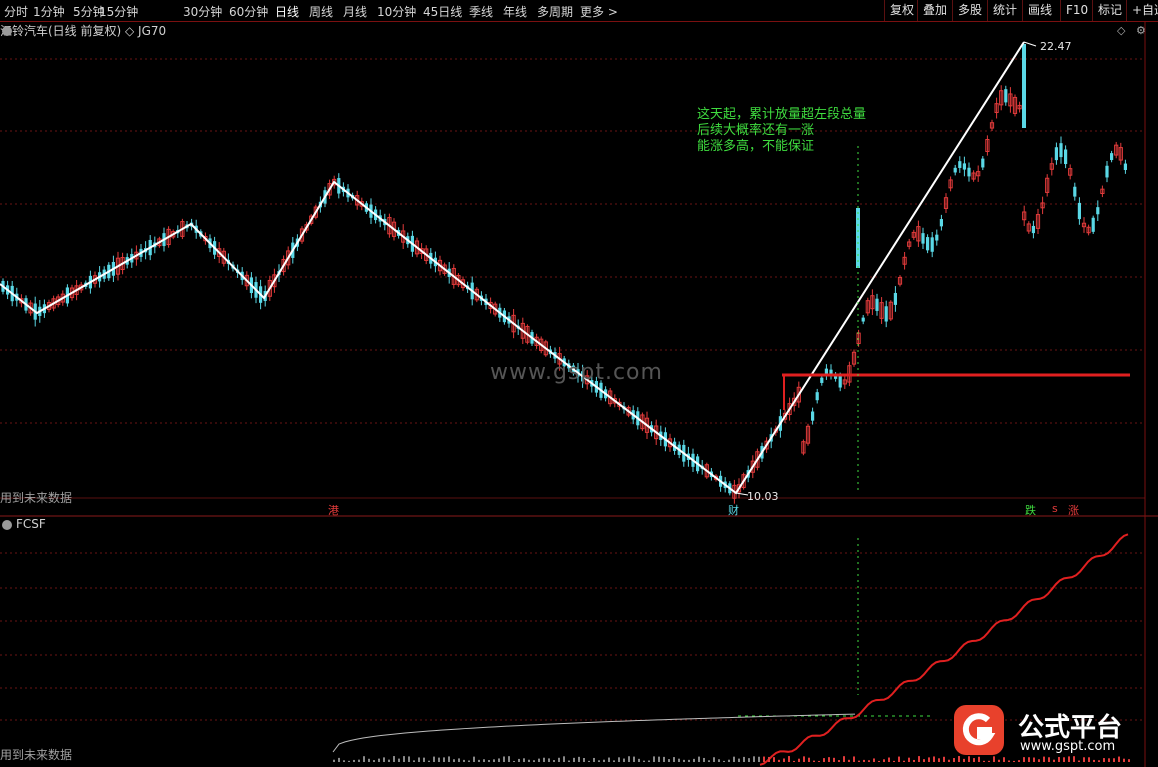  Describe the element at coordinates (979, 730) in the screenshot. I see `logo-g-icon` at that location.